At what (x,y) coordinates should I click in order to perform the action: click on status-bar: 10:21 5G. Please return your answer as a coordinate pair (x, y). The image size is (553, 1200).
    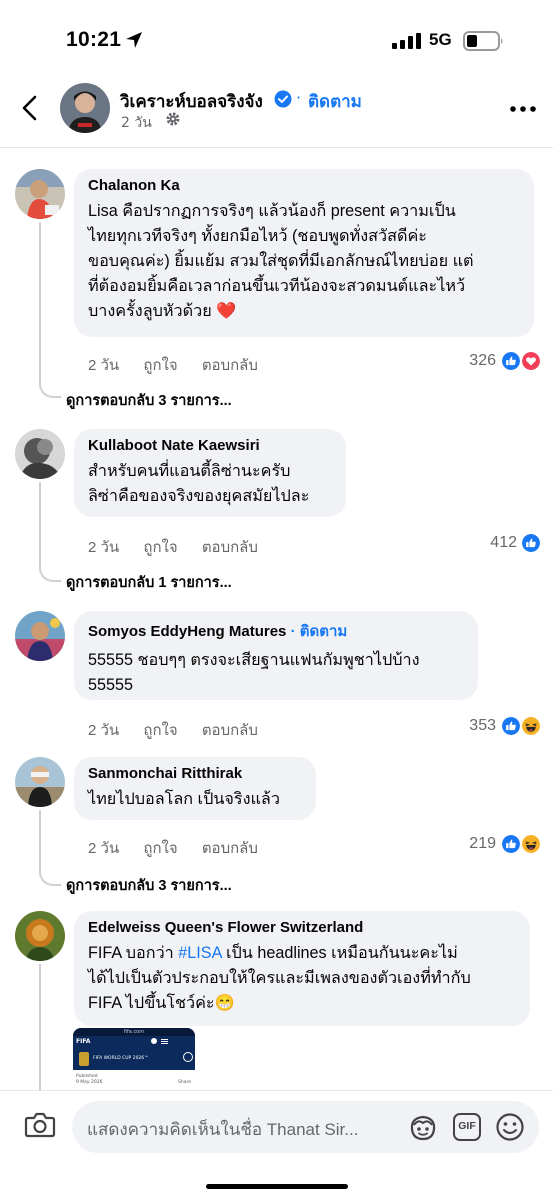
    Looking at the image, I should click on (276, 40).